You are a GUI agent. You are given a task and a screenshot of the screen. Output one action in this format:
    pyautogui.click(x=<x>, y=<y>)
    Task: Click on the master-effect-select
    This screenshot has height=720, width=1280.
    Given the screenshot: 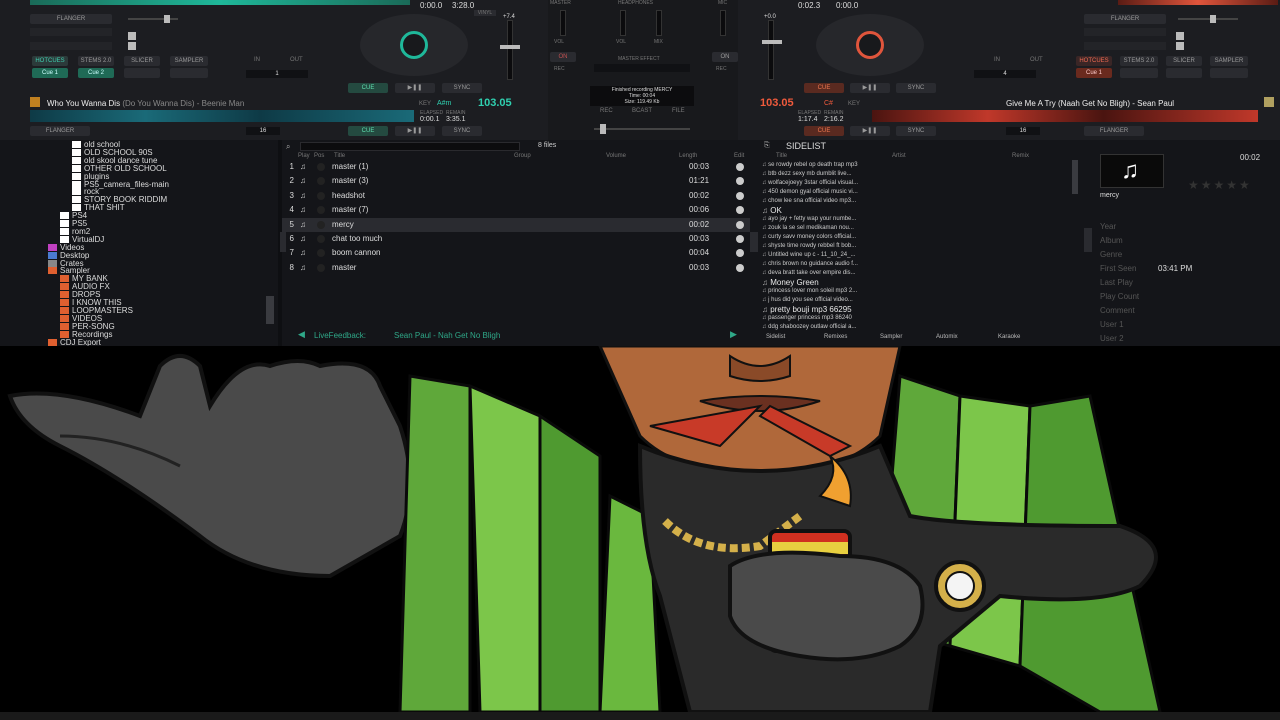 What is the action you would take?
    pyautogui.click(x=642, y=68)
    